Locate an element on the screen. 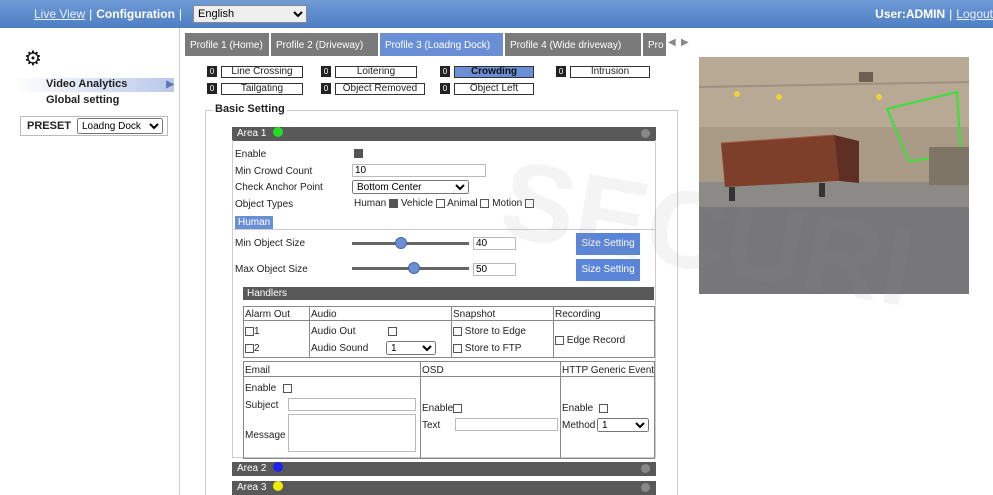 Image resolution: width=993 pixels, height=495 pixels. func-object-left: 0 Object Left is located at coordinates (487, 89).